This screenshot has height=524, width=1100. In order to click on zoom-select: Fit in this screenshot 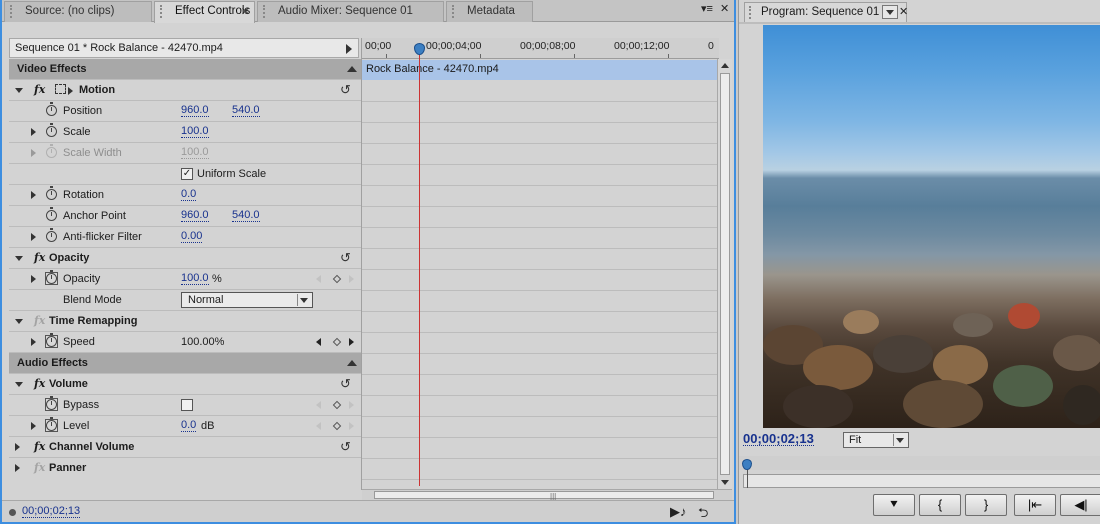, I will do `click(876, 440)`.